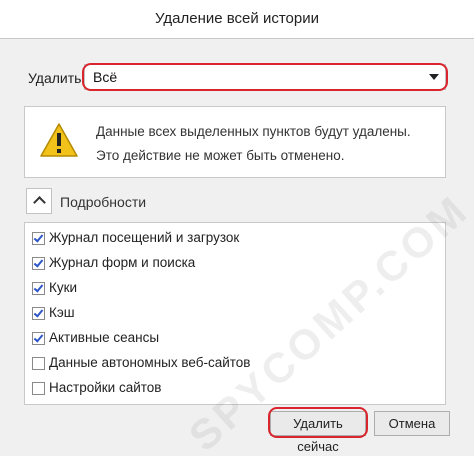  What do you see at coordinates (105, 77) in the screenshot?
I see `range-value: Всё` at bounding box center [105, 77].